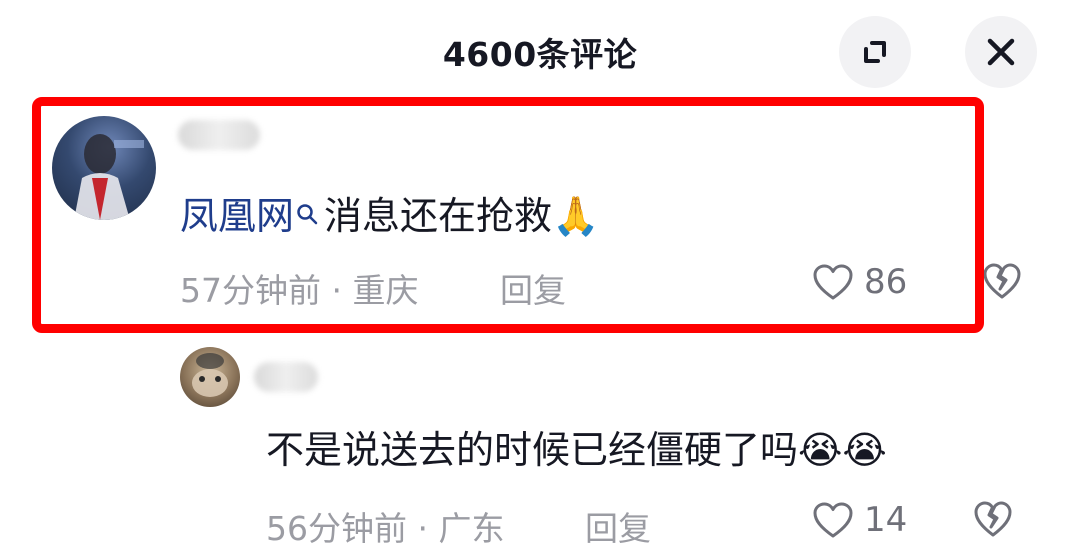 This screenshot has width=1080, height=558. Describe the element at coordinates (859, 520) in the screenshot. I see `like-button: 14` at that location.